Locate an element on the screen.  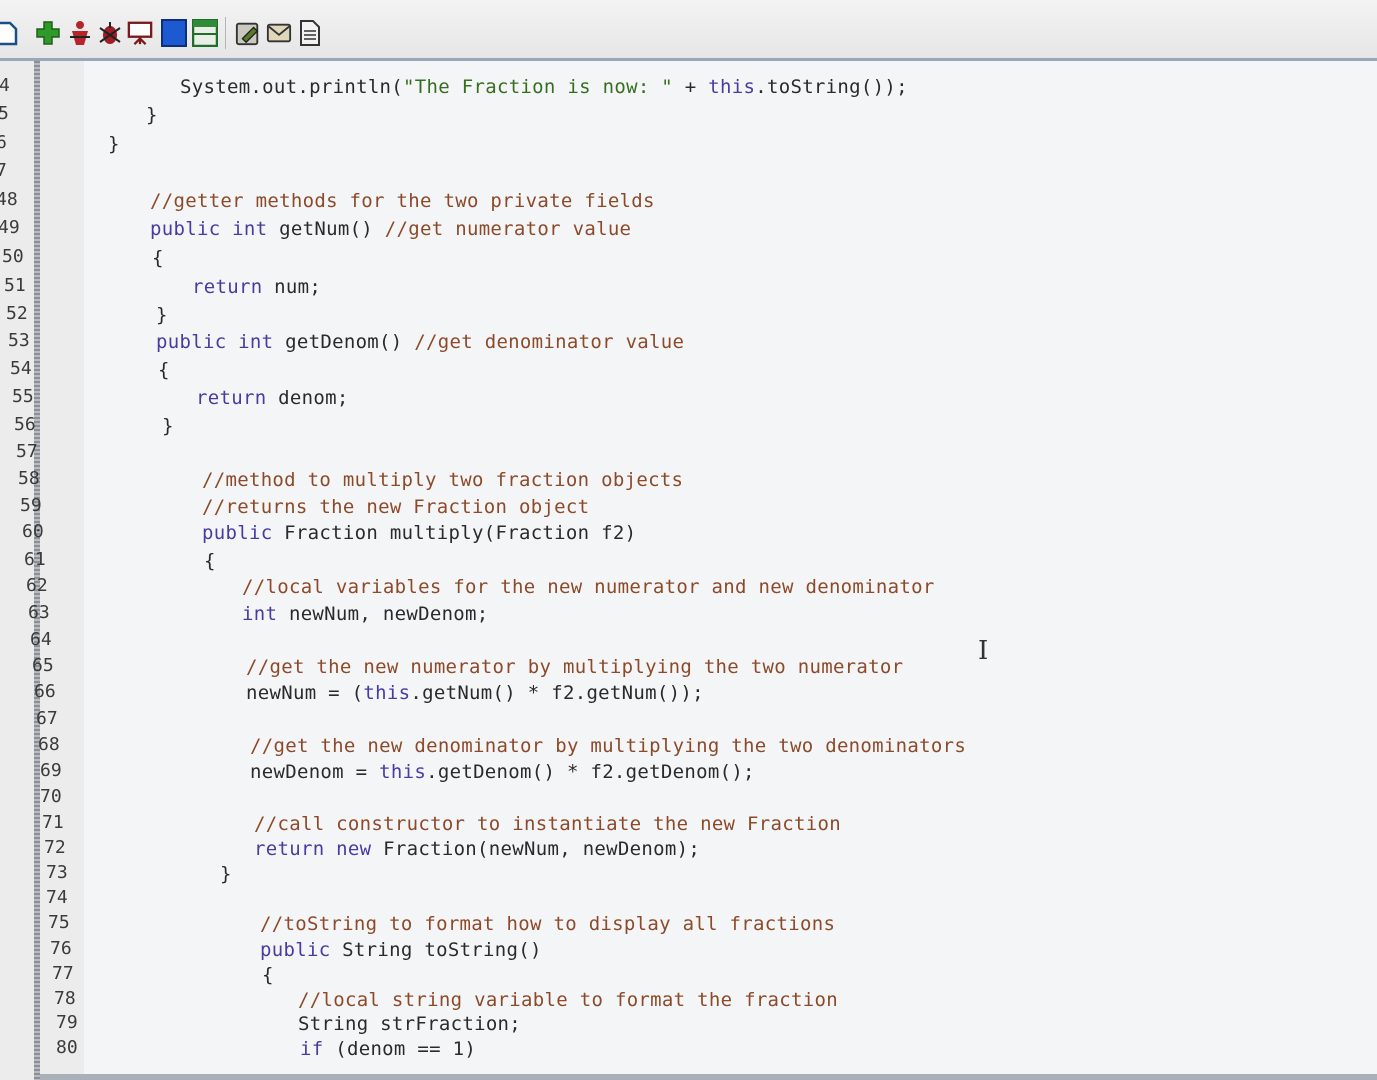
green-window-icon is located at coordinates (205, 33).